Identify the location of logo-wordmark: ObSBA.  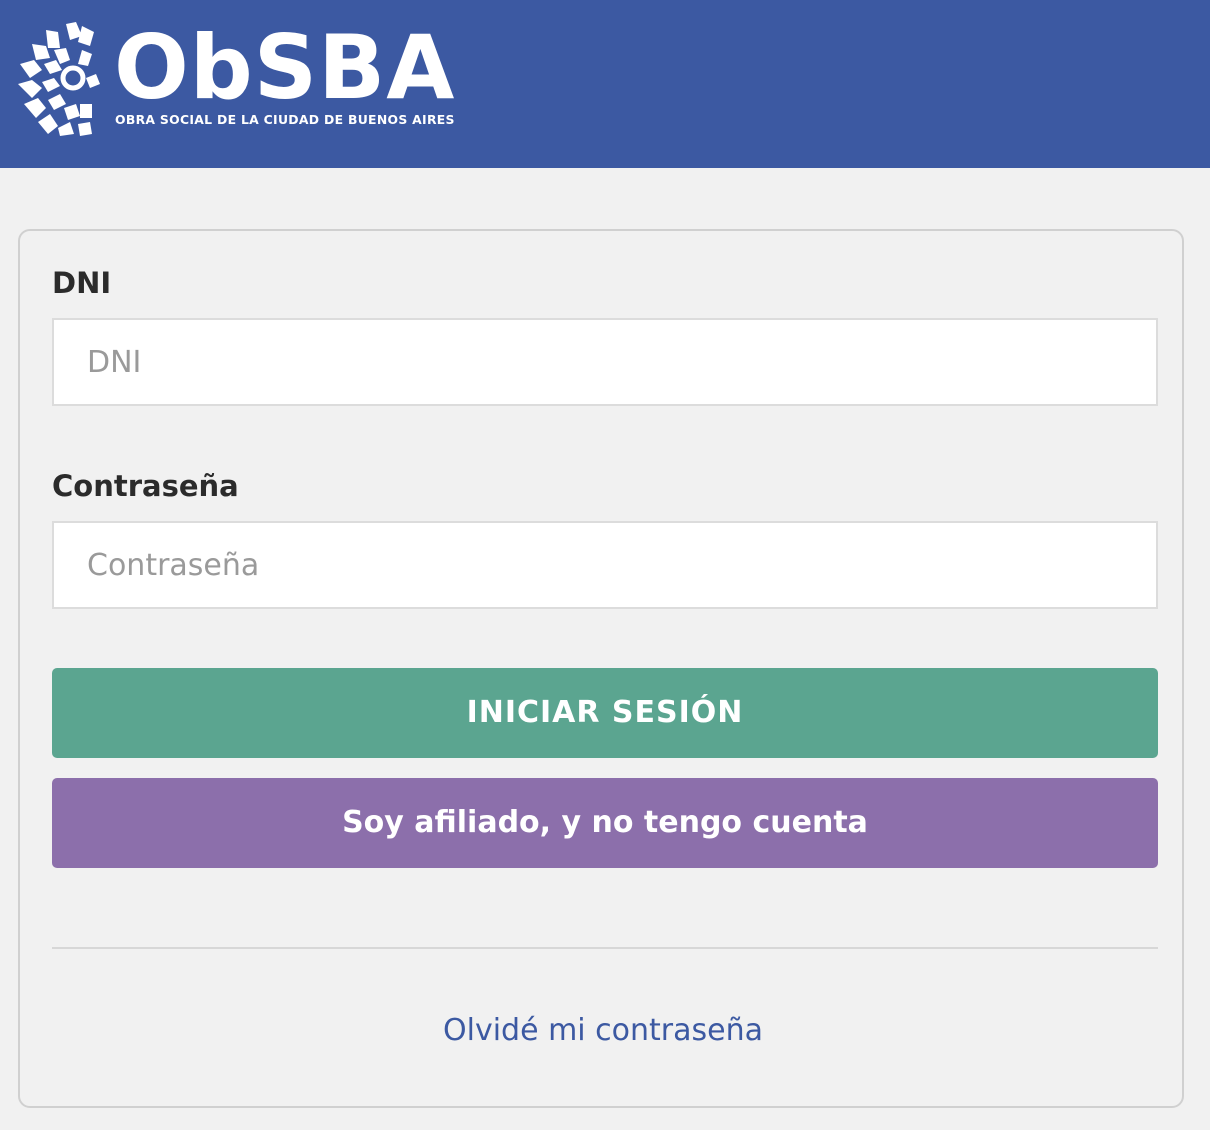
(285, 67).